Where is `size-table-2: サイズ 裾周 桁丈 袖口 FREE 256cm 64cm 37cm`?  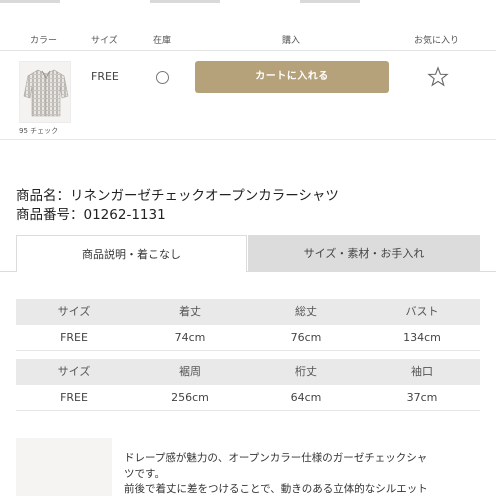 size-table-2: サイズ 裾周 桁丈 袖口 FREE 256cm 64cm 37cm is located at coordinates (248, 385).